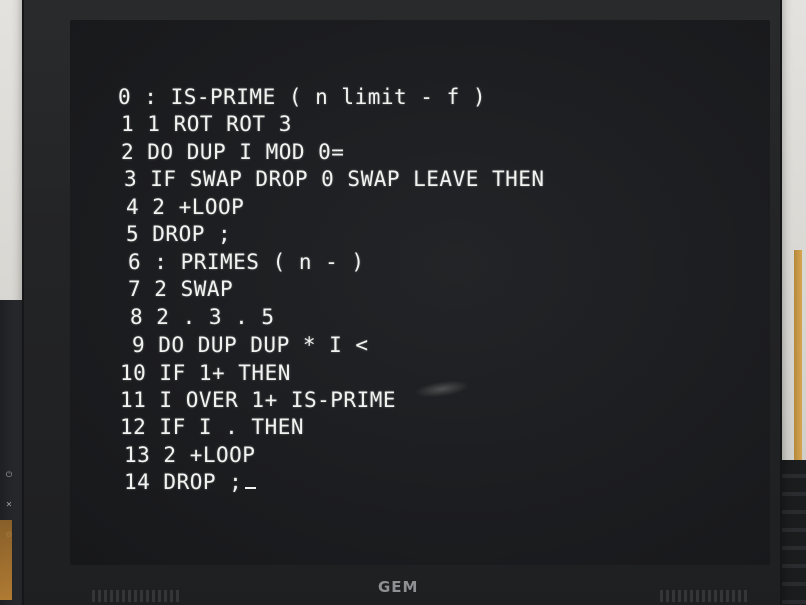 This screenshot has width=806, height=605. Describe the element at coordinates (398, 587) in the screenshot. I see `monitor-brand-logo: GEM` at that location.